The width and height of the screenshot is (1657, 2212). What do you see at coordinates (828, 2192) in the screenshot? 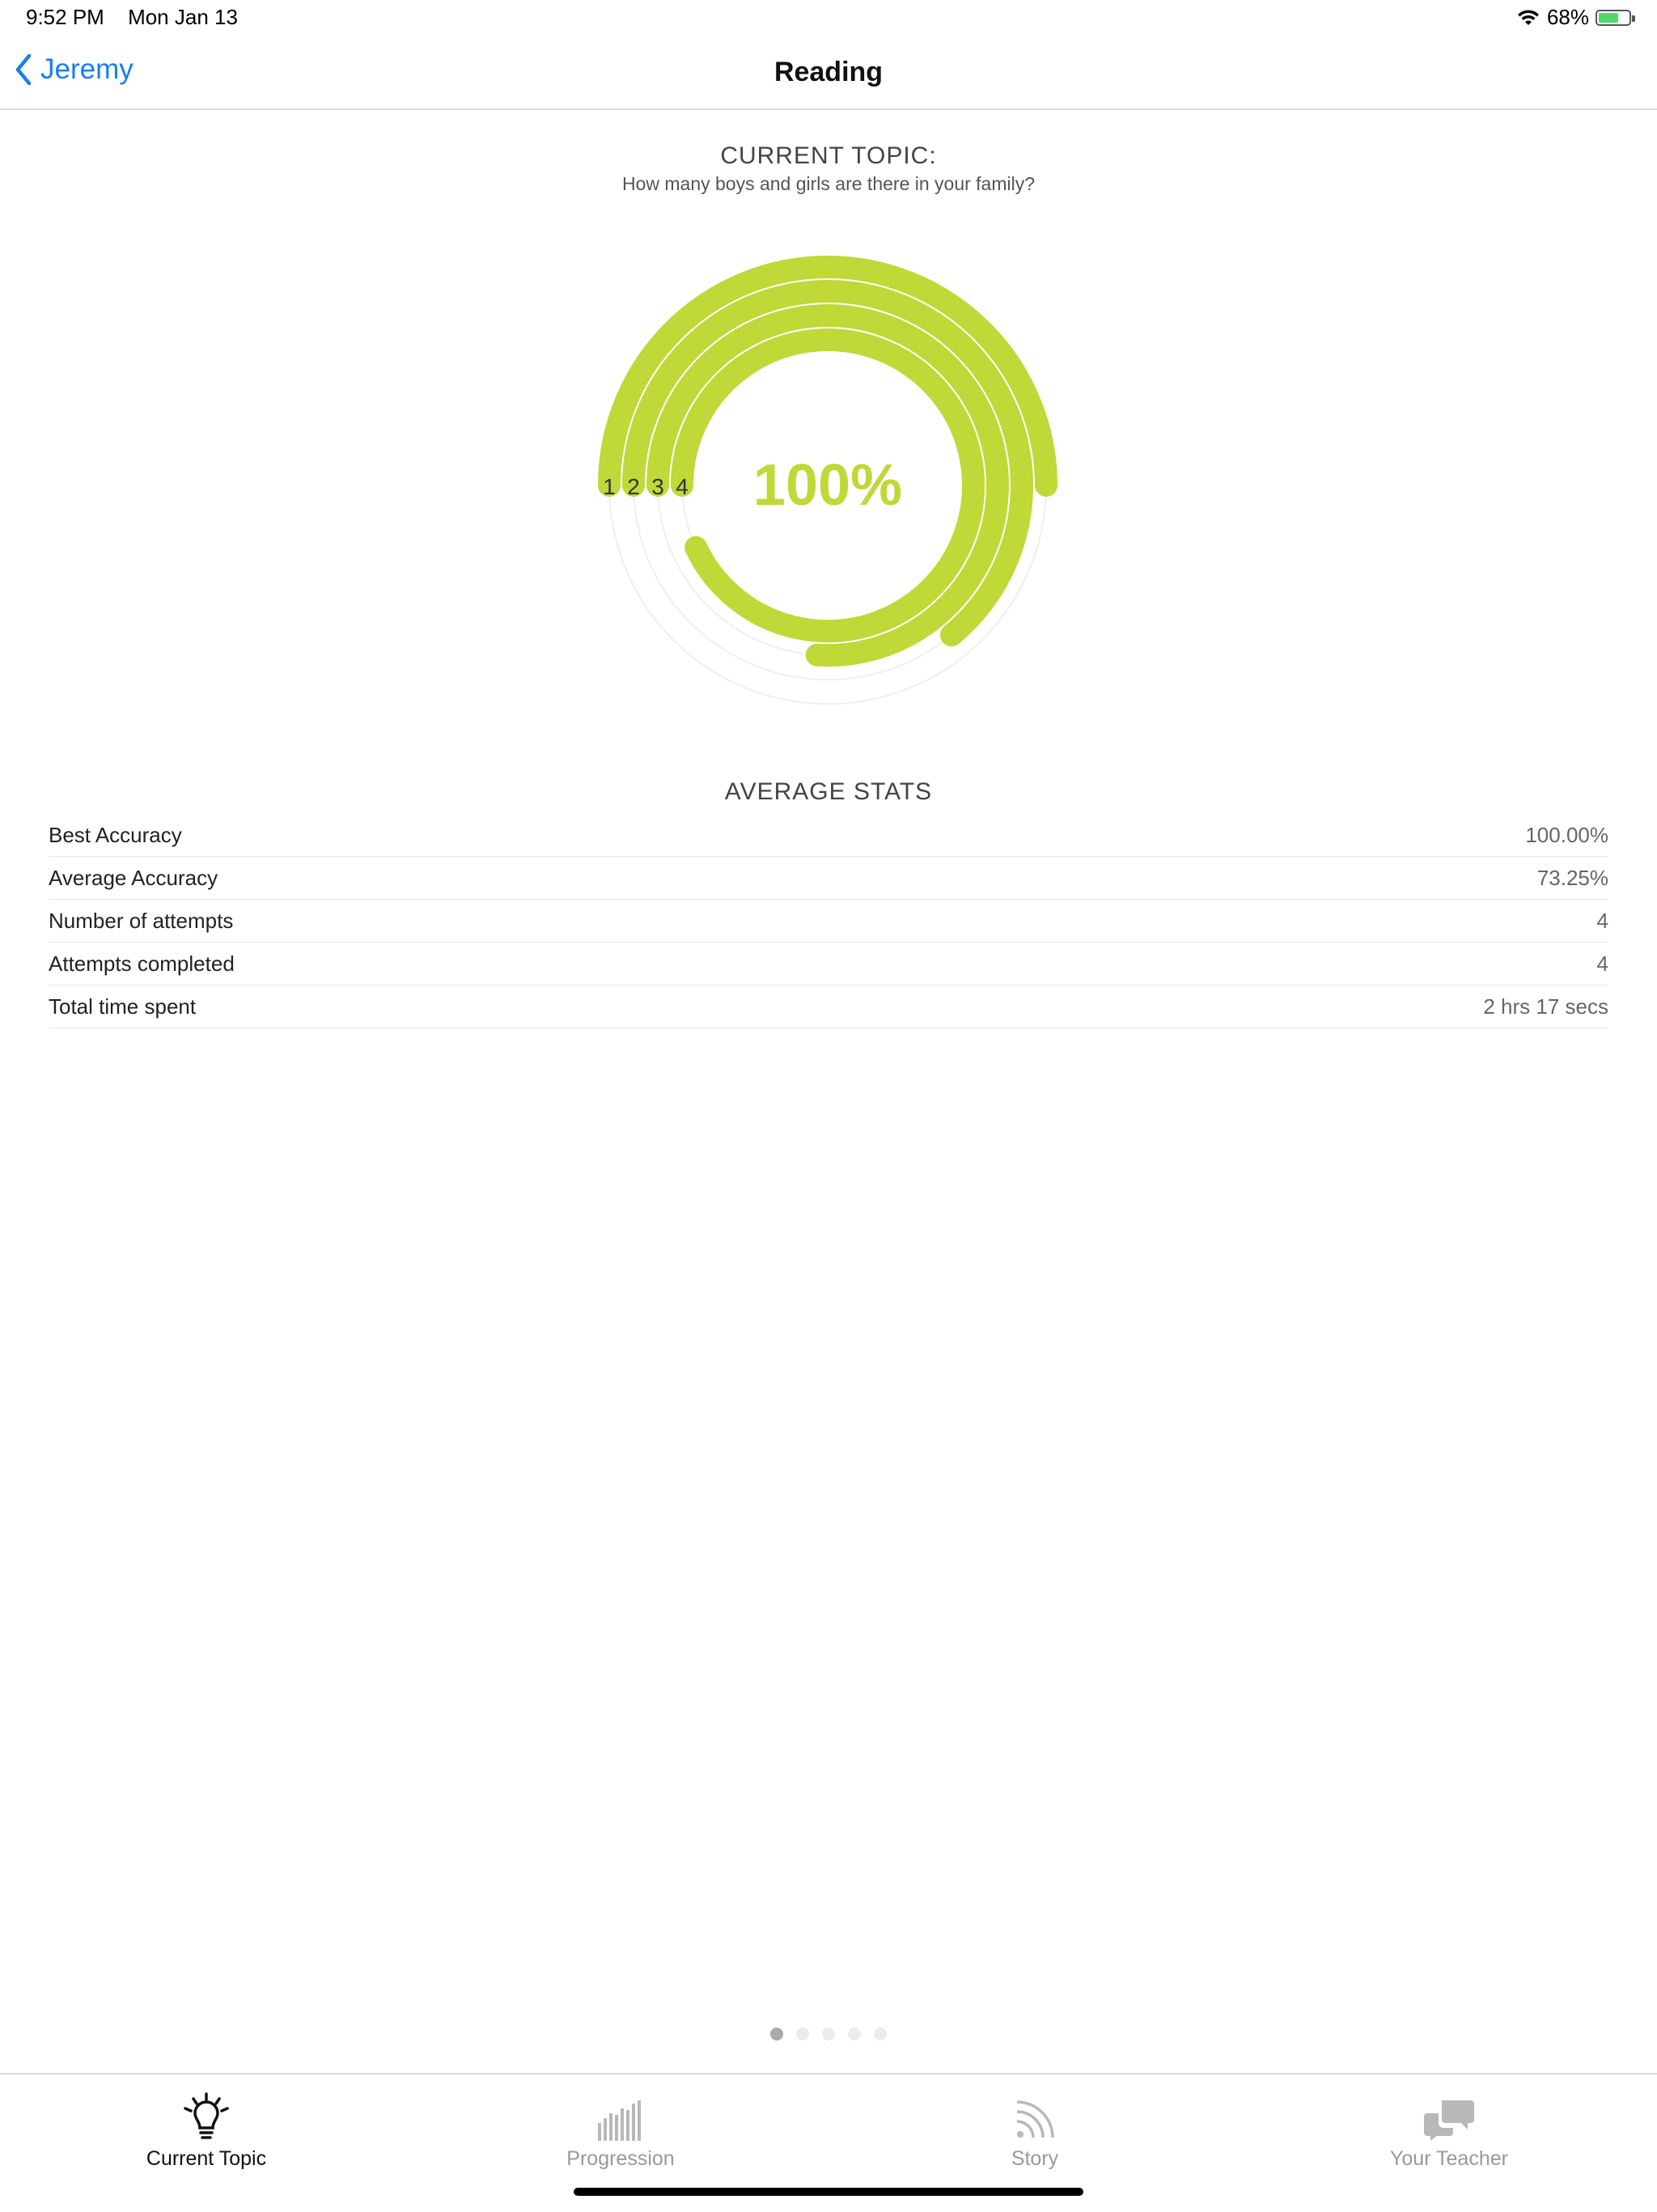
I see `home-indicator` at bounding box center [828, 2192].